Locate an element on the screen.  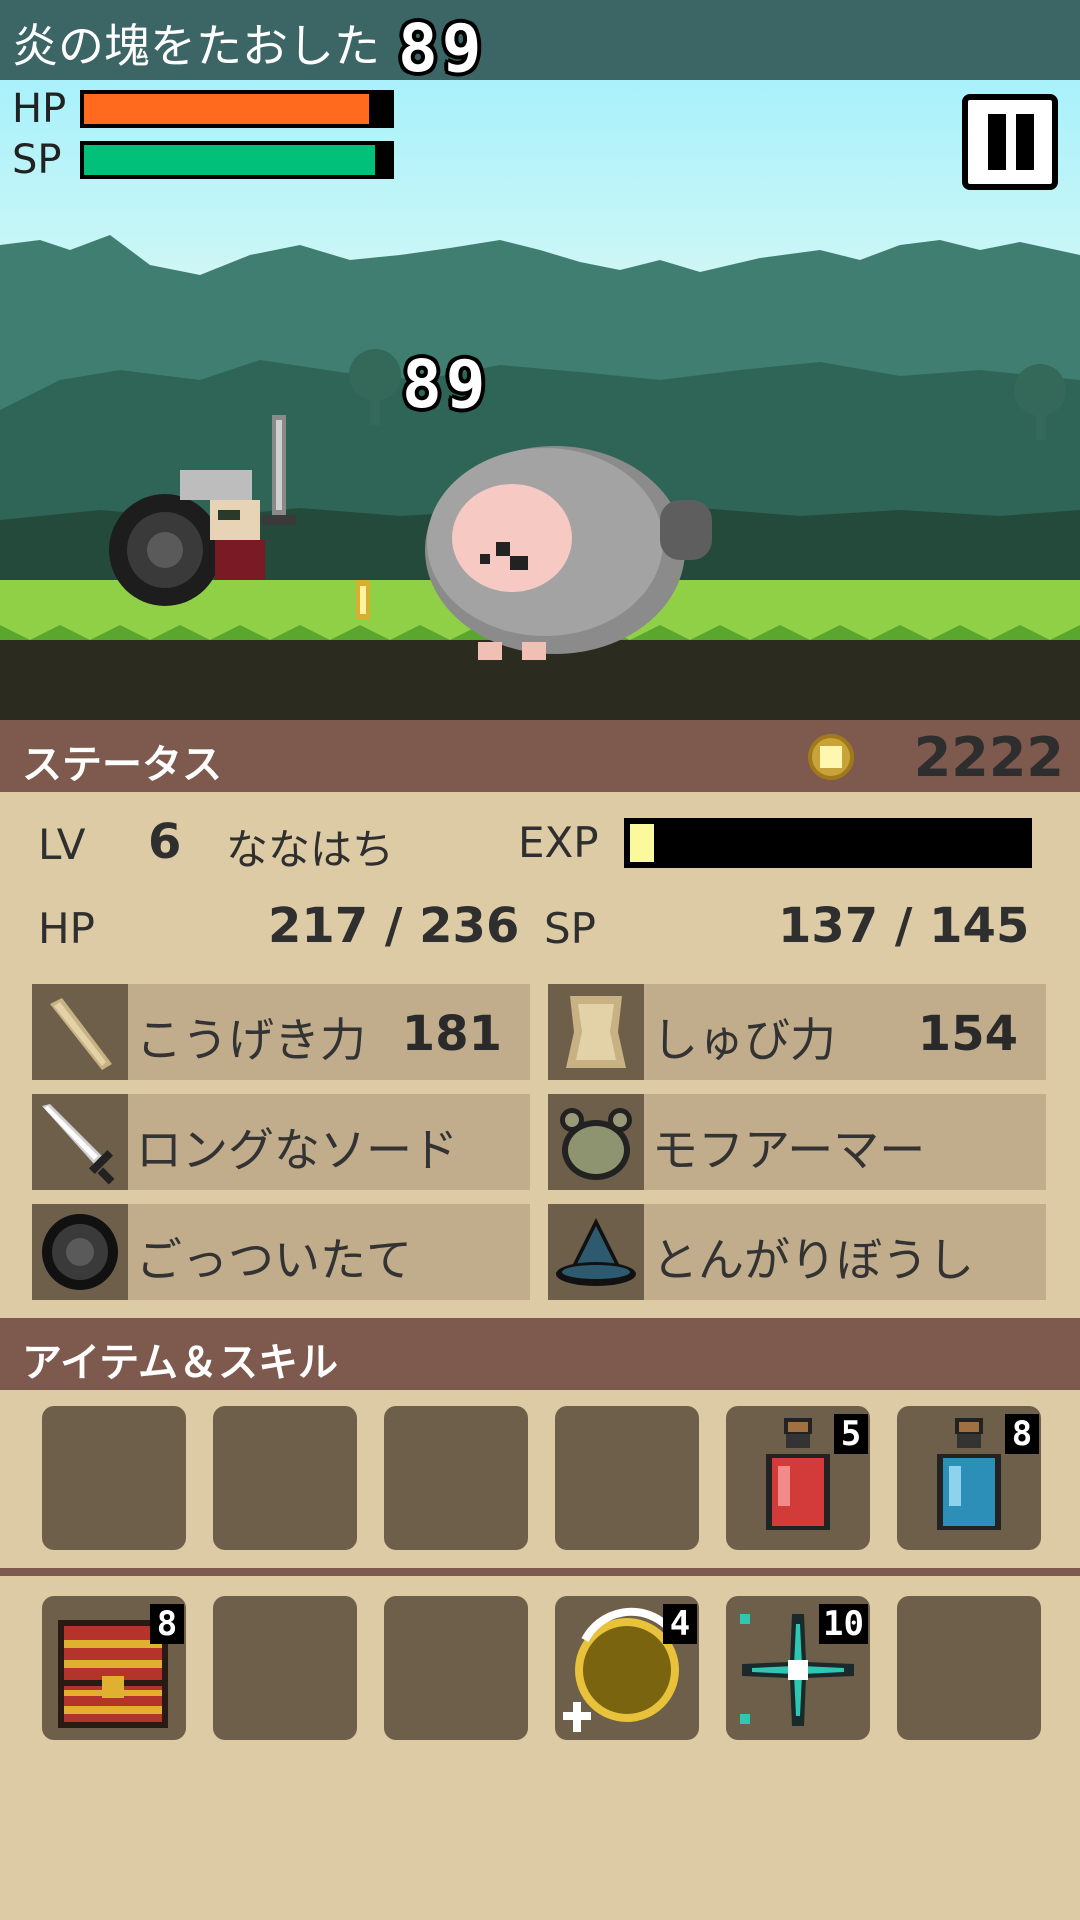
item-slot-5: 5 is located at coordinates (798, 1478).